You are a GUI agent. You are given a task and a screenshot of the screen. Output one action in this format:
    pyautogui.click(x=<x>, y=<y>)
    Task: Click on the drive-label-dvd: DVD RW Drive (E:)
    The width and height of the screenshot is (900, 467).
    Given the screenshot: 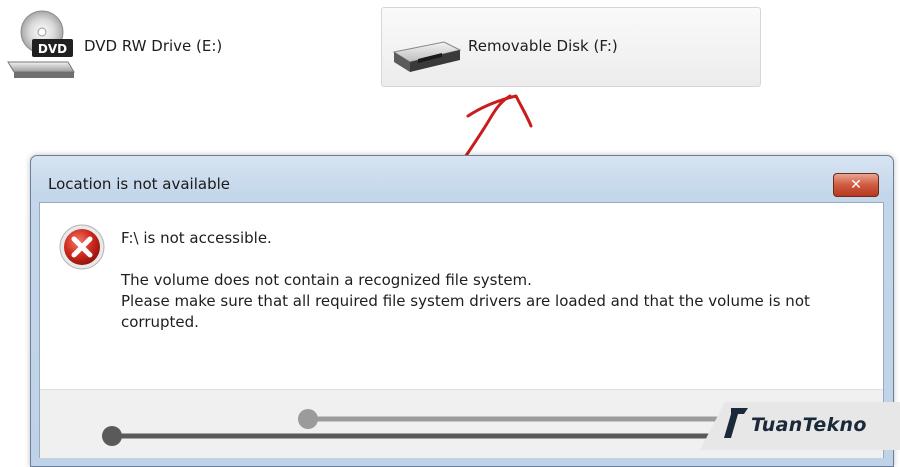 What is the action you would take?
    pyautogui.click(x=153, y=46)
    